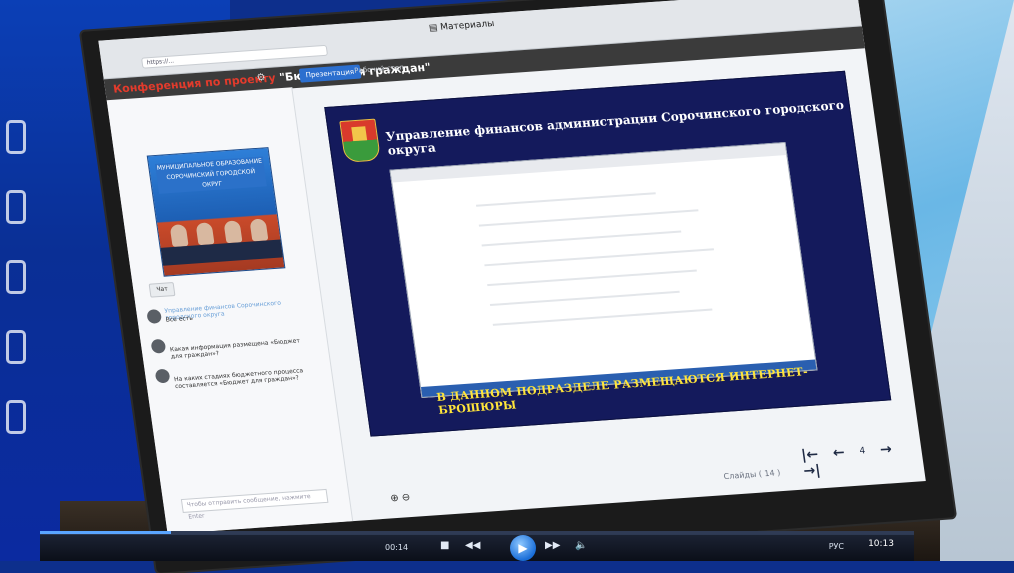 The image size is (1014, 573). What do you see at coordinates (811, 470) in the screenshot?
I see `last-slide-button: →|` at bounding box center [811, 470].